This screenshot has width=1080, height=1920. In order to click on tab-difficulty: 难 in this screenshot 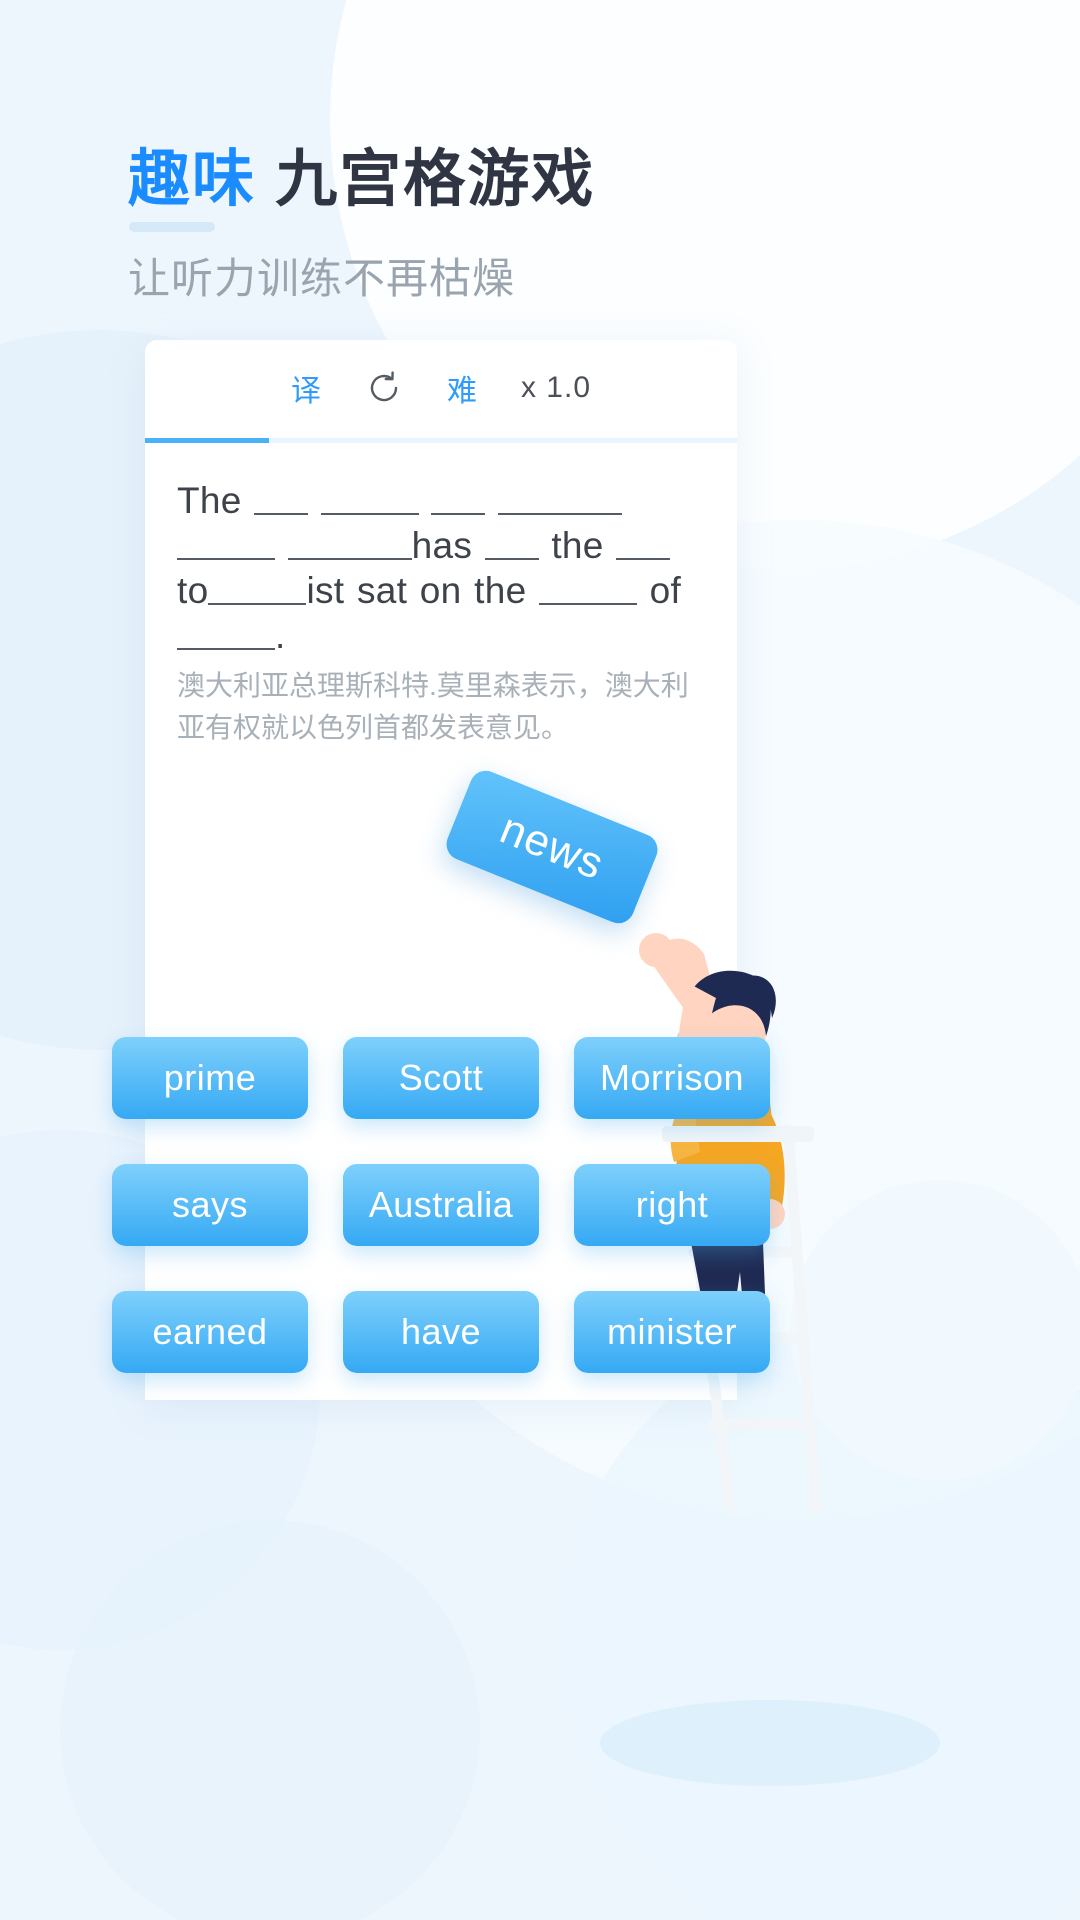, I will do `click(462, 388)`.